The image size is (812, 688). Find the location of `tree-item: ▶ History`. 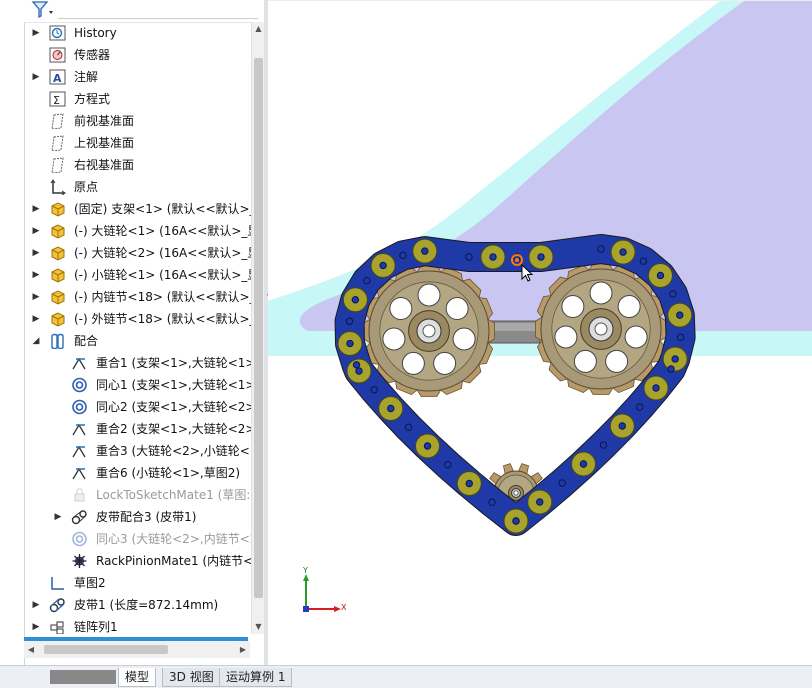

tree-item: ▶ History is located at coordinates (138, 33).